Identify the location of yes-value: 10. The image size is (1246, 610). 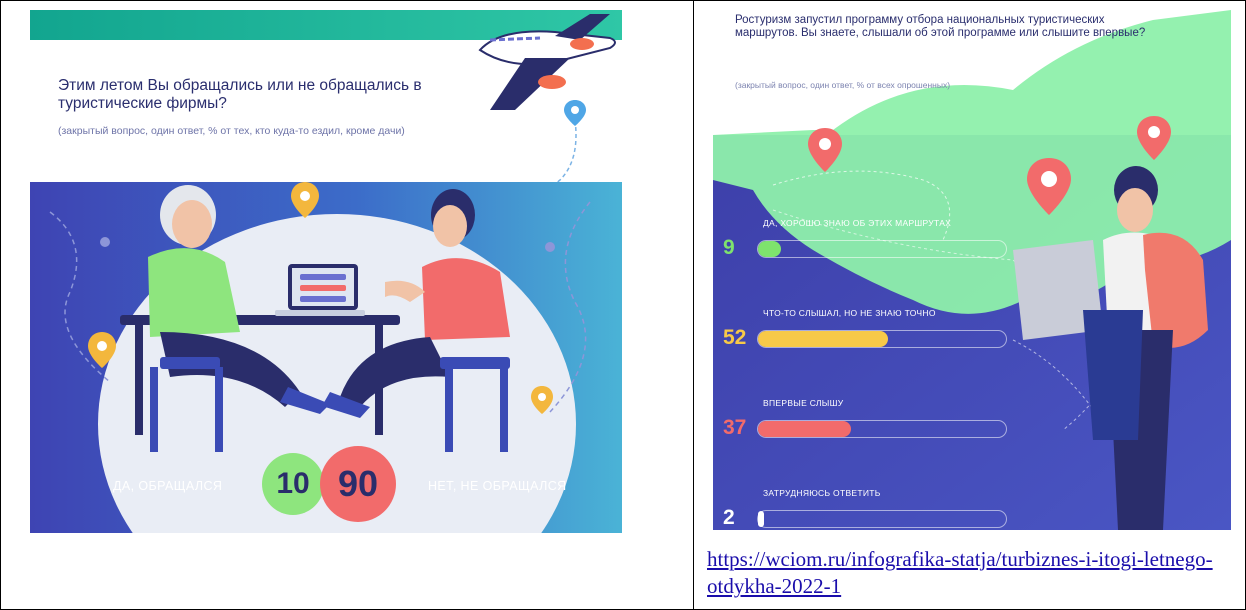
(293, 483).